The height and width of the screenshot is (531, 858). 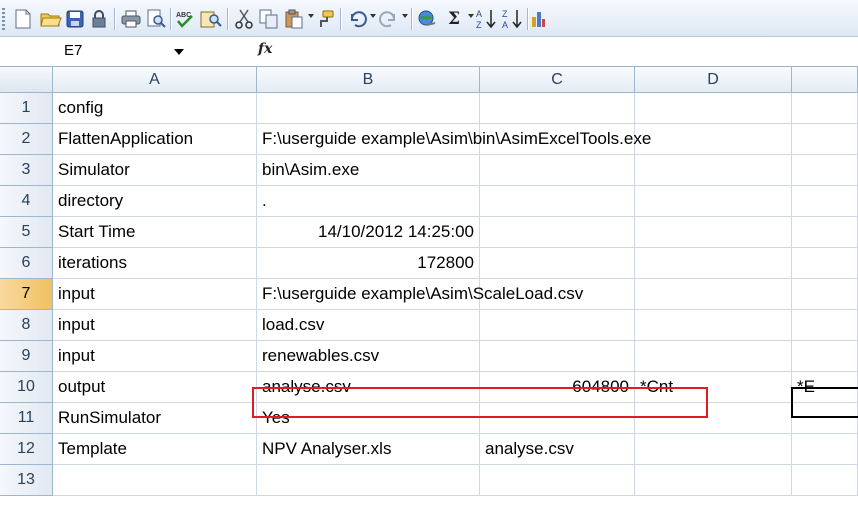 I want to click on cell-c5, so click(x=557, y=232).